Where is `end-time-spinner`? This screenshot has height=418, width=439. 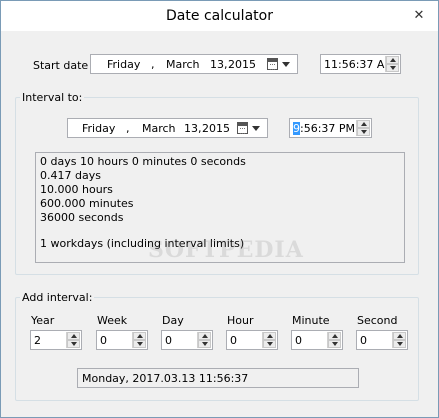
end-time-spinner is located at coordinates (363, 128).